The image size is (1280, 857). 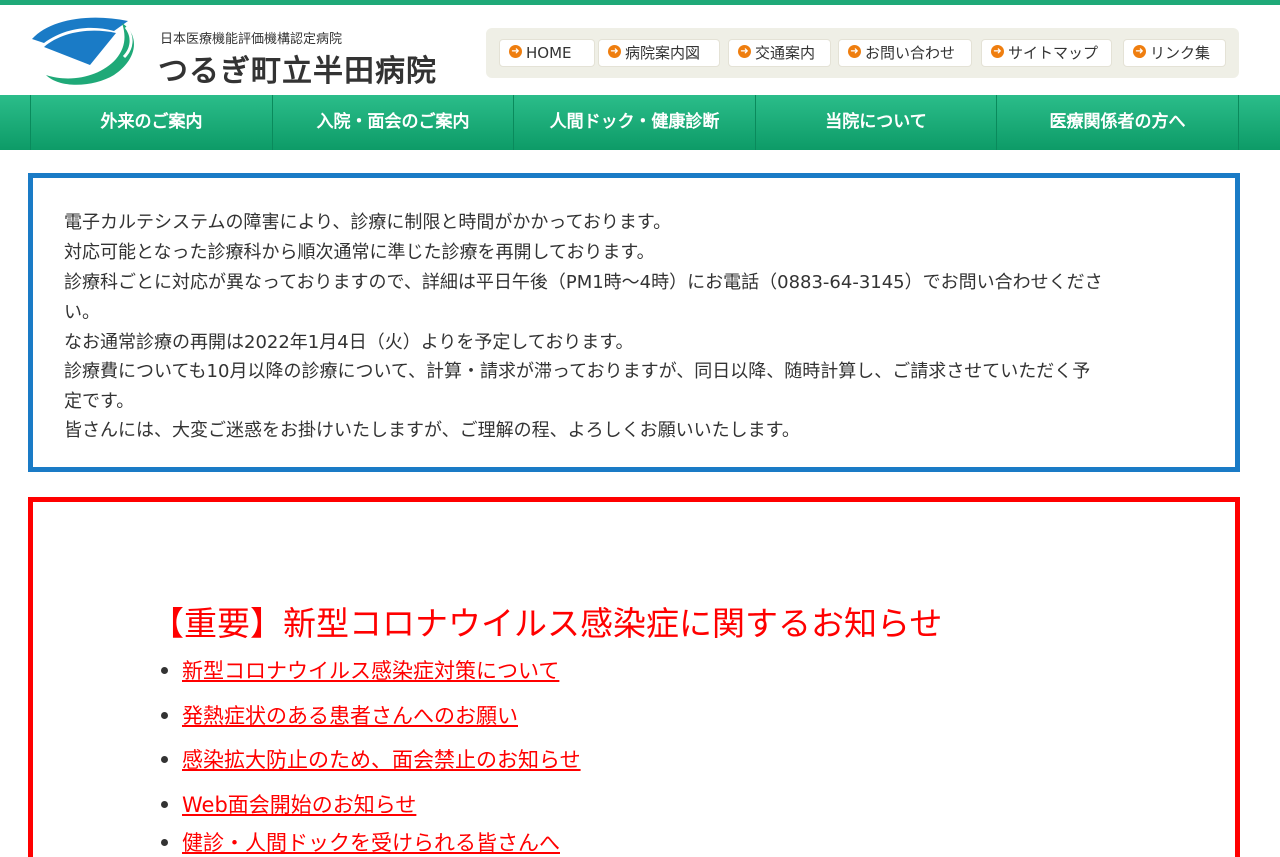 I want to click on covid-link-checkup: 健診・人間ドックを受けられる皆さんへ, so click(x=371, y=843).